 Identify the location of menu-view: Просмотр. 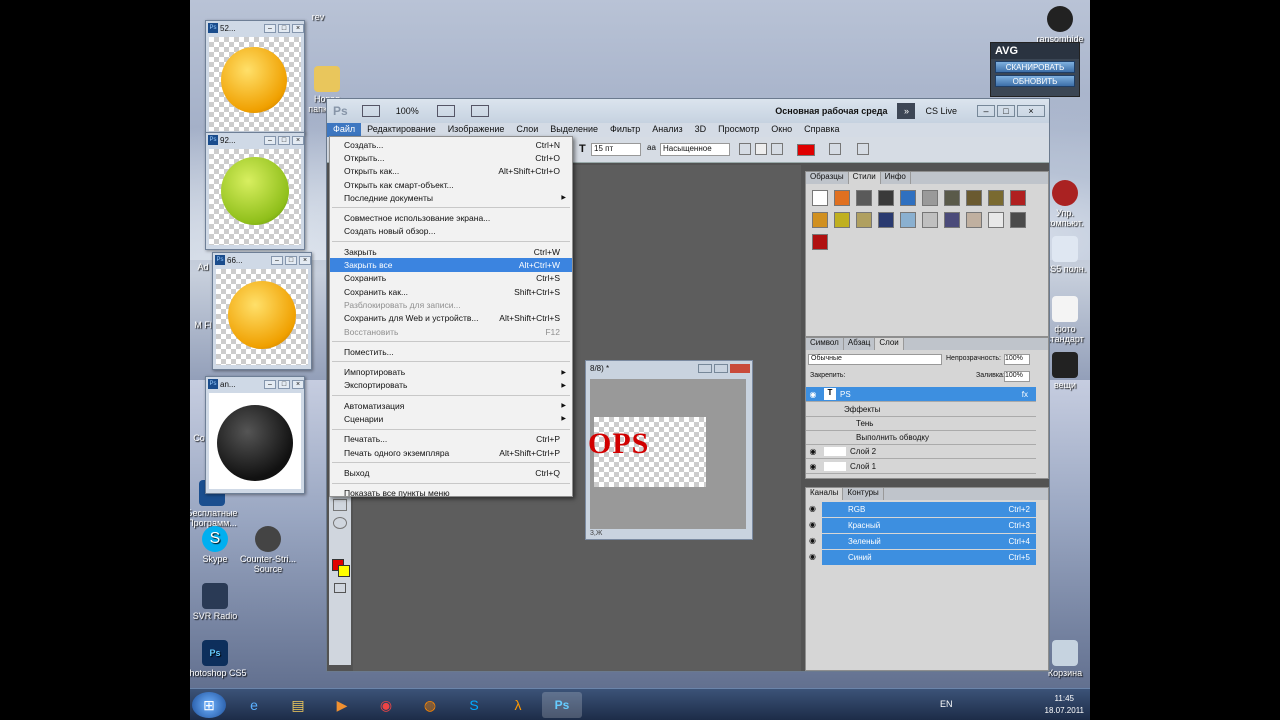
(738, 130).